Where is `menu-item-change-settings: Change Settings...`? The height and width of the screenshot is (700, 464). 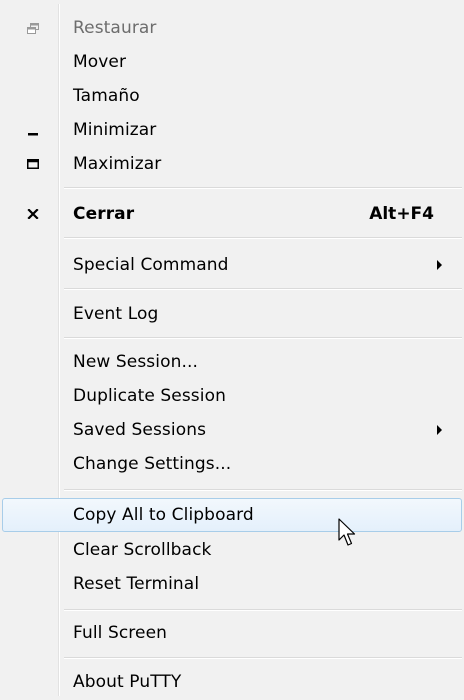
menu-item-change-settings: Change Settings... is located at coordinates (232, 464).